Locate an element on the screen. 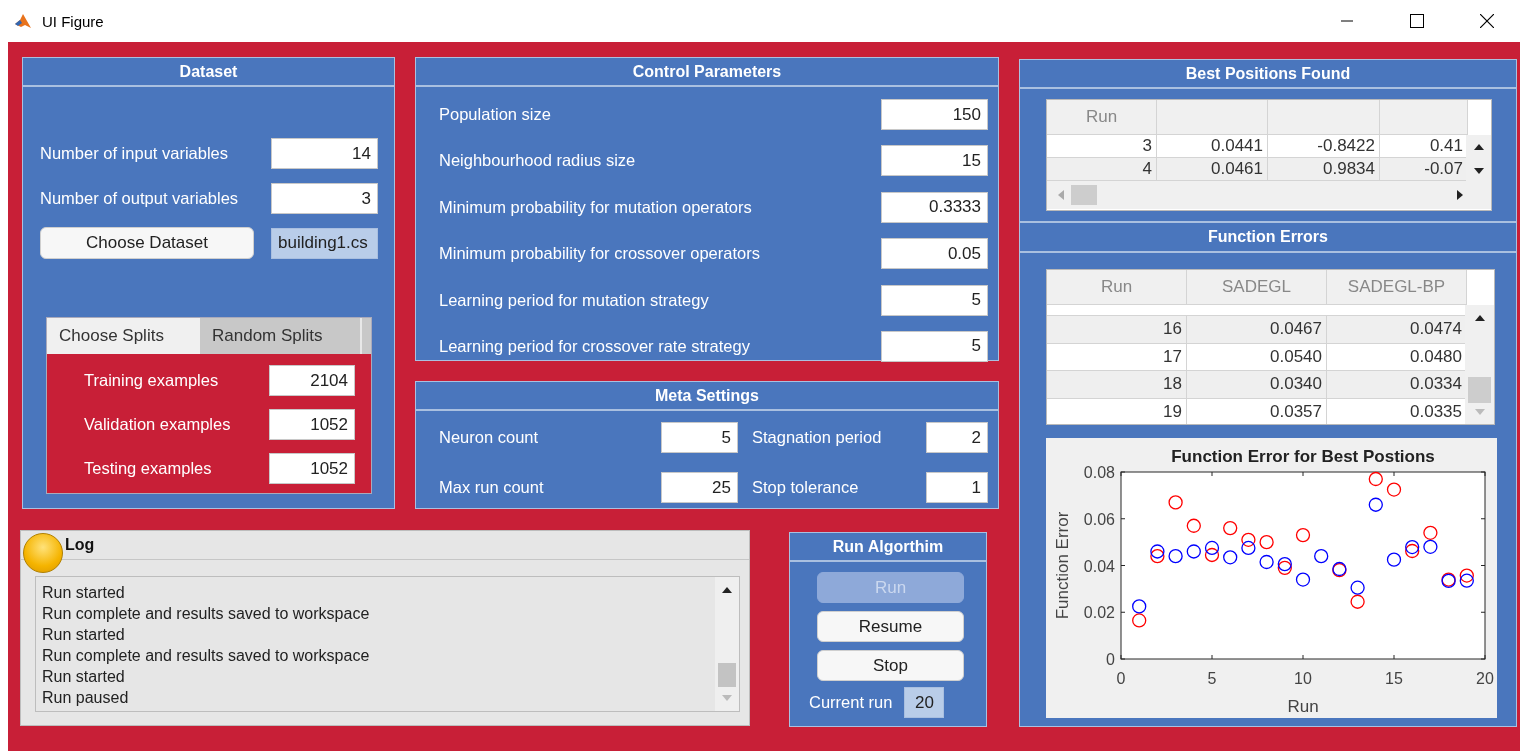 The height and width of the screenshot is (751, 1522). tab: Choose Splits is located at coordinates (123, 336).